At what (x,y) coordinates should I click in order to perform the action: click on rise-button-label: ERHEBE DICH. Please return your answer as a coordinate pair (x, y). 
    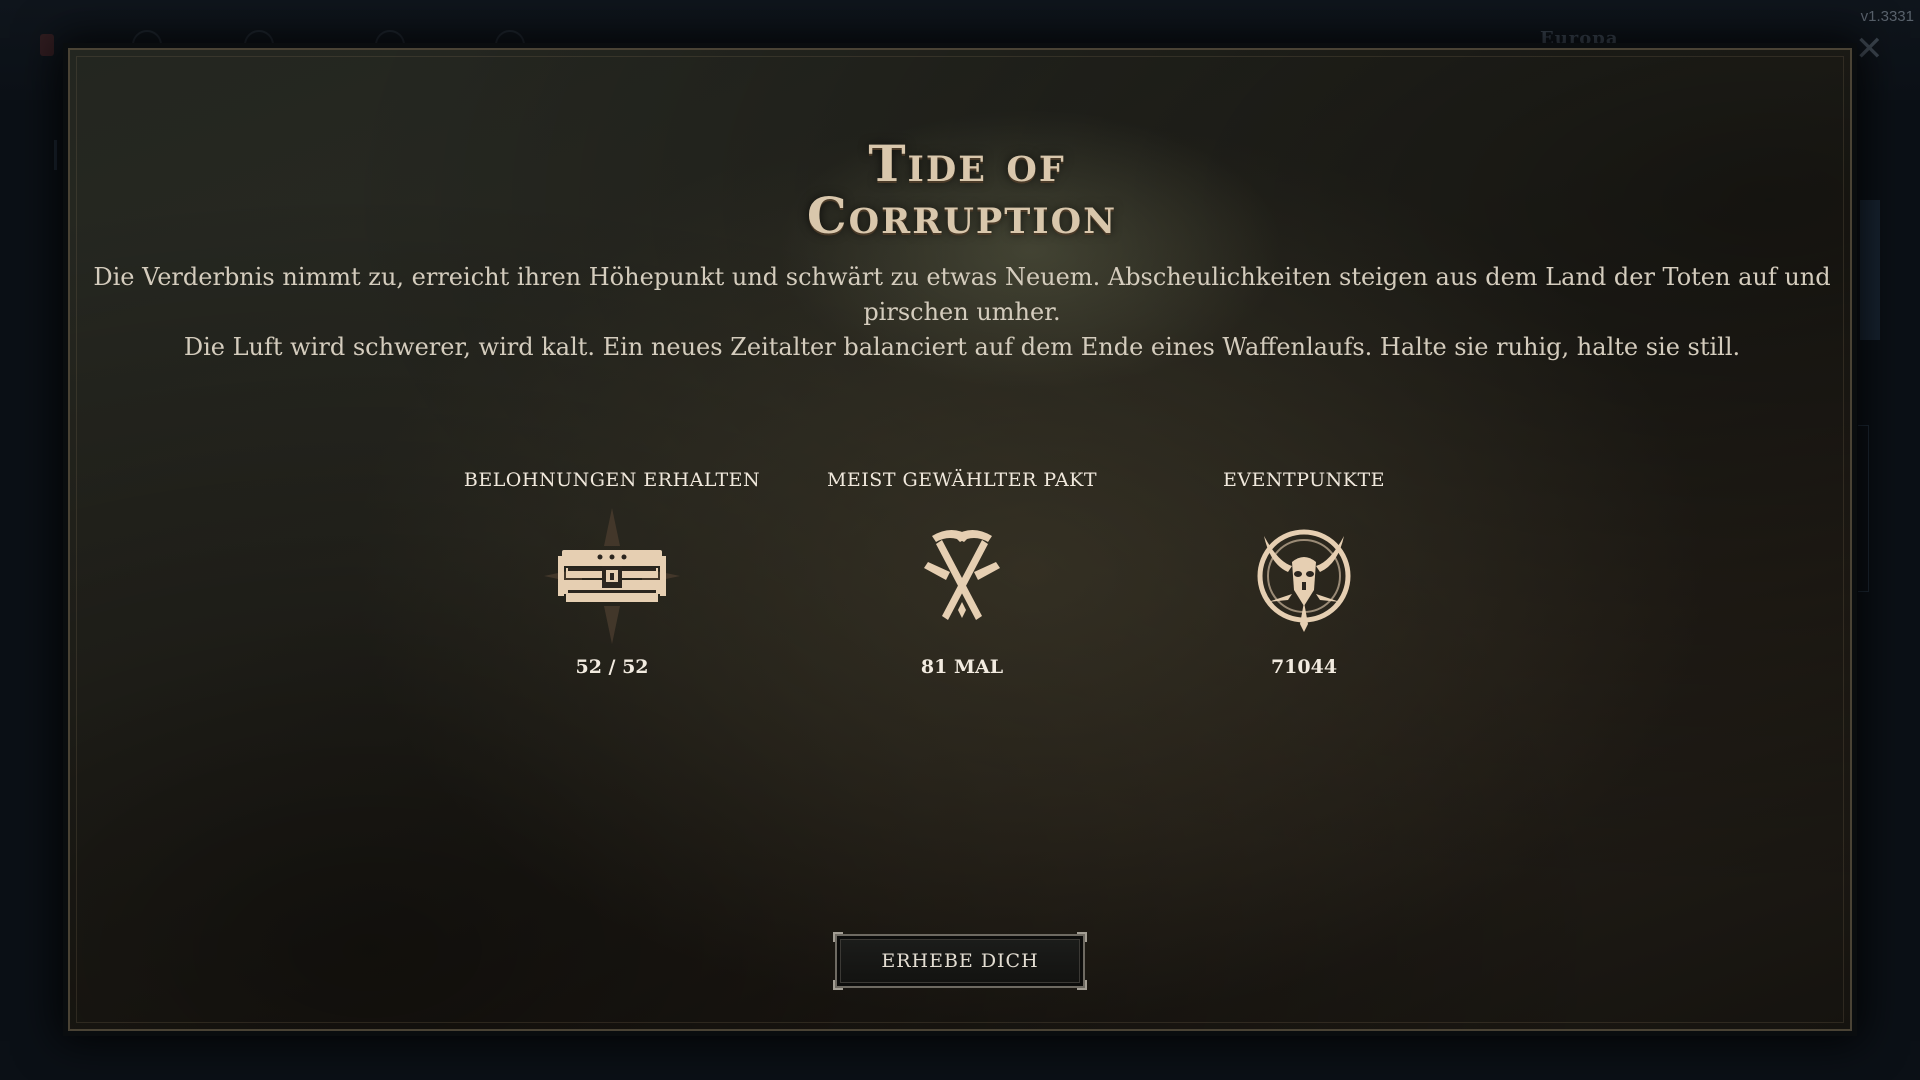
    Looking at the image, I should click on (960, 961).